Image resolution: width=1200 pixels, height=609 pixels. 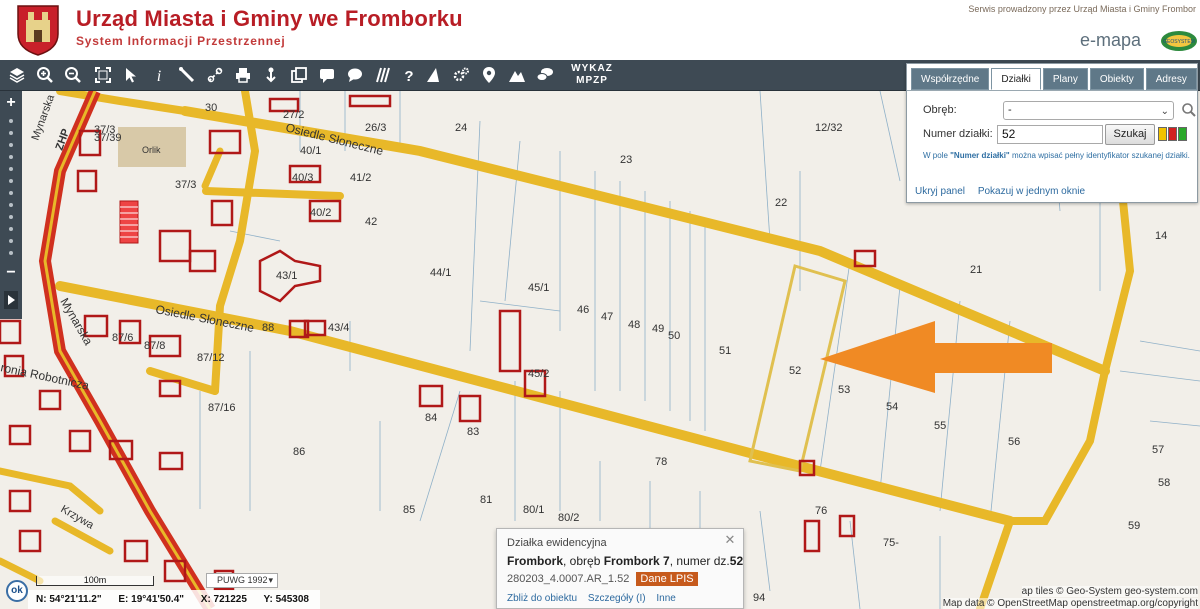 What do you see at coordinates (11, 300) in the screenshot?
I see `panel-toggle-button` at bounding box center [11, 300].